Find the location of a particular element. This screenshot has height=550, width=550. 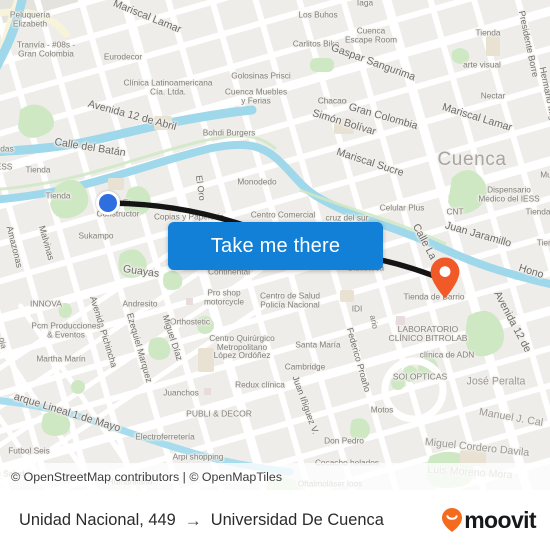

take-me-there-label: Take me there is located at coordinates (275, 245).